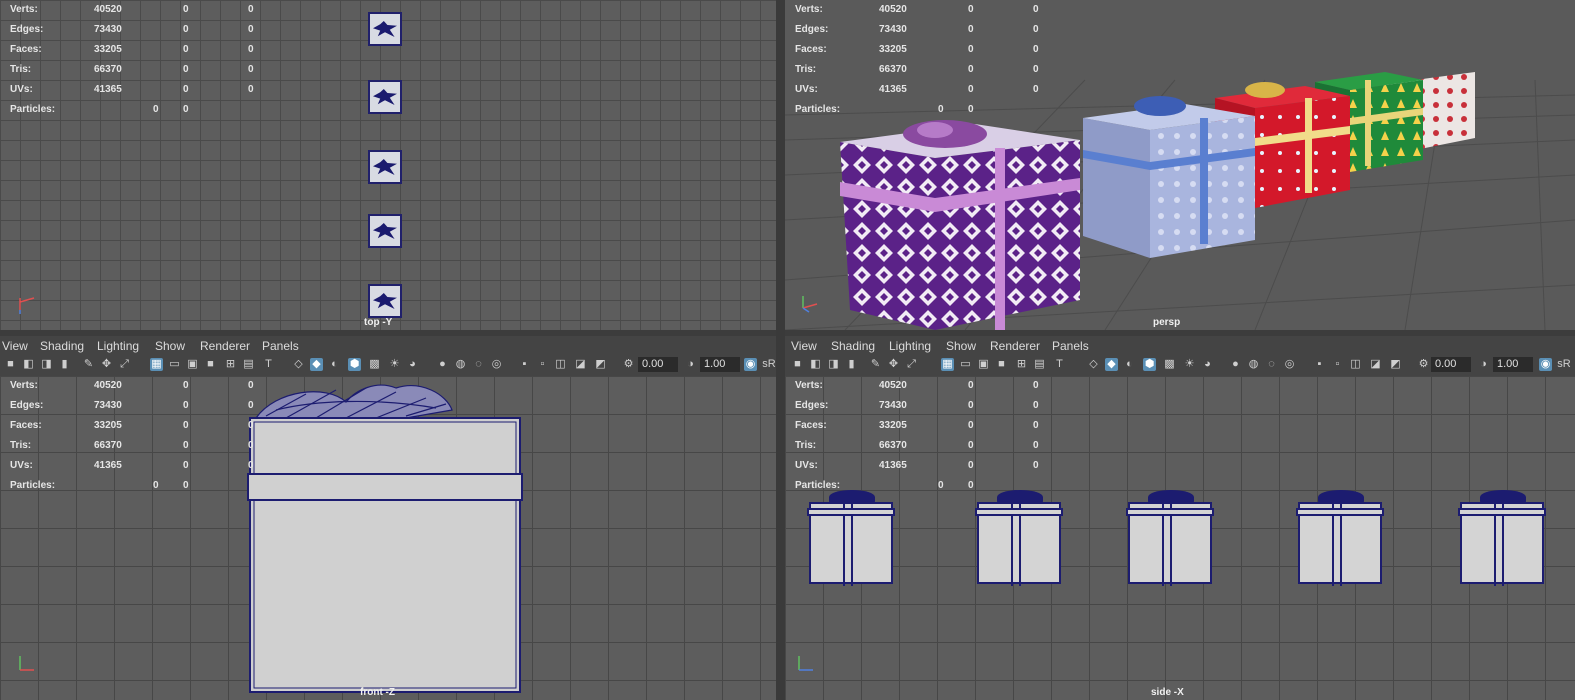  What do you see at coordinates (960, 225) in the screenshot?
I see `gift-purple` at bounding box center [960, 225].